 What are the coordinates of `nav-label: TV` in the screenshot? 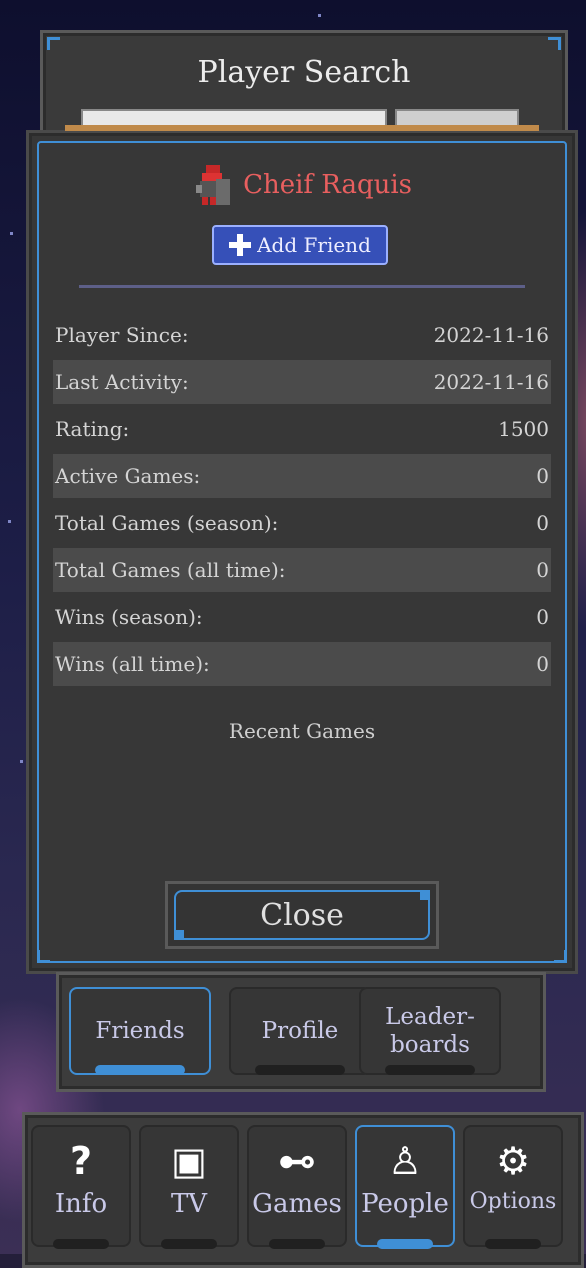 It's located at (189, 1204).